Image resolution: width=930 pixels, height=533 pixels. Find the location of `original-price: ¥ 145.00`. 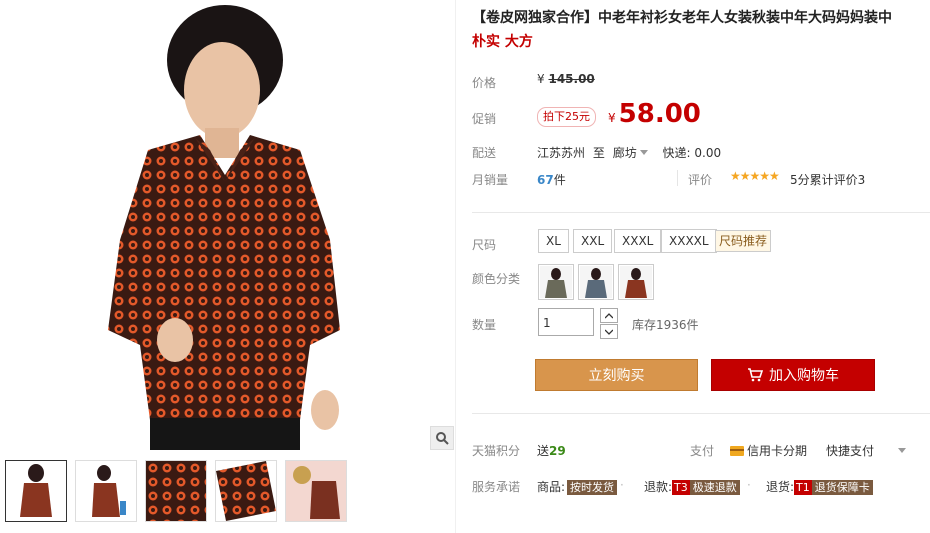

original-price: ¥ 145.00 is located at coordinates (566, 79).